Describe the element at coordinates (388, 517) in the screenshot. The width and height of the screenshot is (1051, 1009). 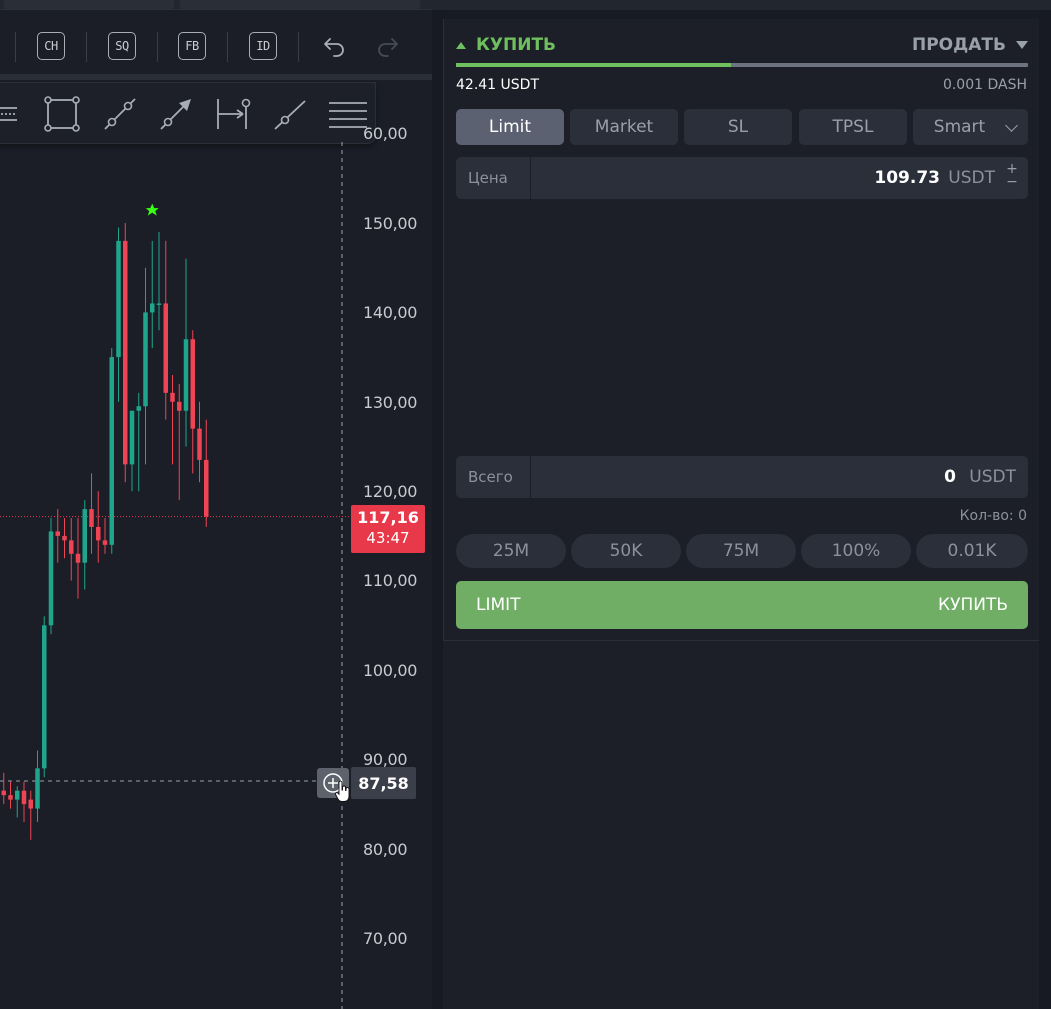
I see `last-price-value: 117,16` at that location.